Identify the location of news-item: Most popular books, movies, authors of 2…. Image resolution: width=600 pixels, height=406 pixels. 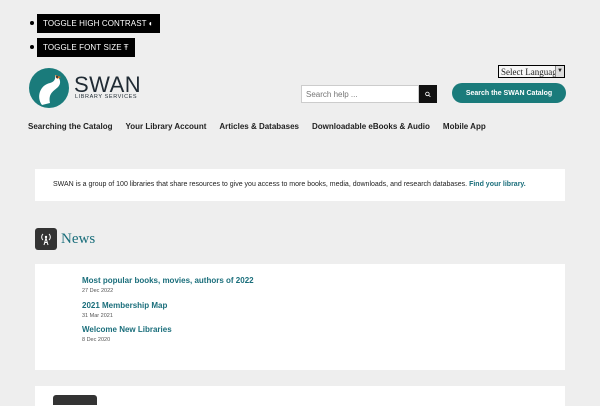
(168, 285).